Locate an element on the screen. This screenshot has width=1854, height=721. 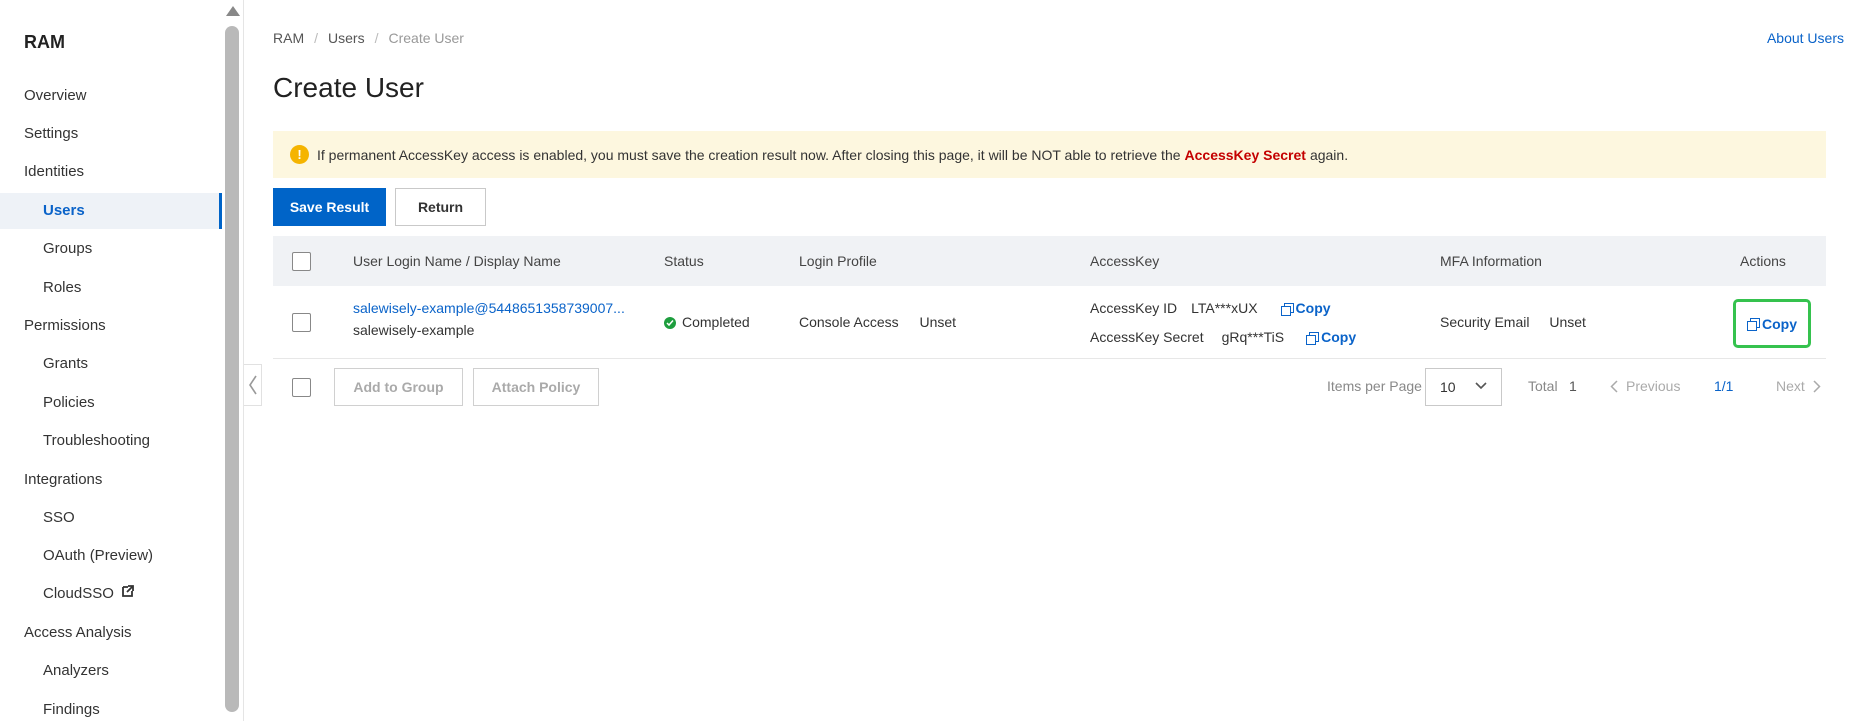
sidebar-item-users: Users is located at coordinates (111, 211).